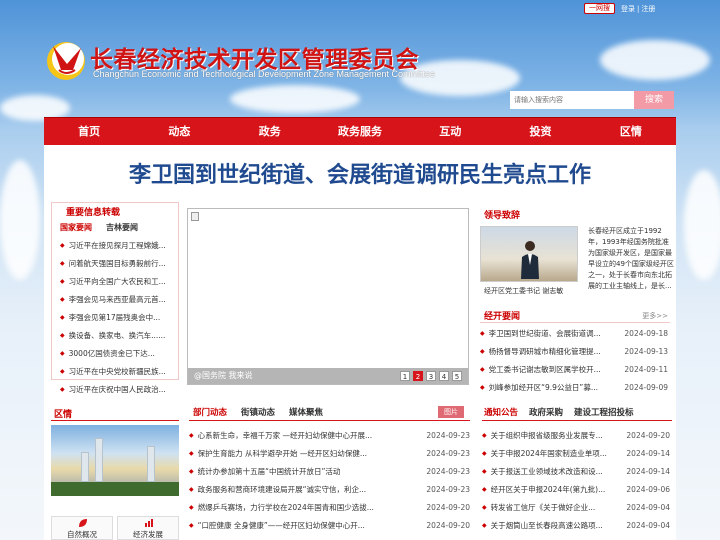 Image resolution: width=720 pixels, height=540 pixels. What do you see at coordinates (574, 369) in the screenshot?
I see `list-item: ◆ 党工委书记谢志敏到区属学校开... 2024-09-11` at bounding box center [574, 369].